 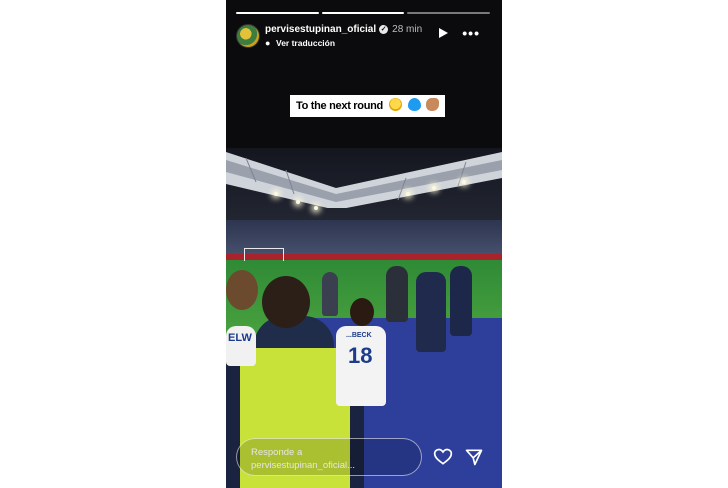 What do you see at coordinates (240, 338) in the screenshot?
I see `jersey-name-left: ELW` at bounding box center [240, 338].